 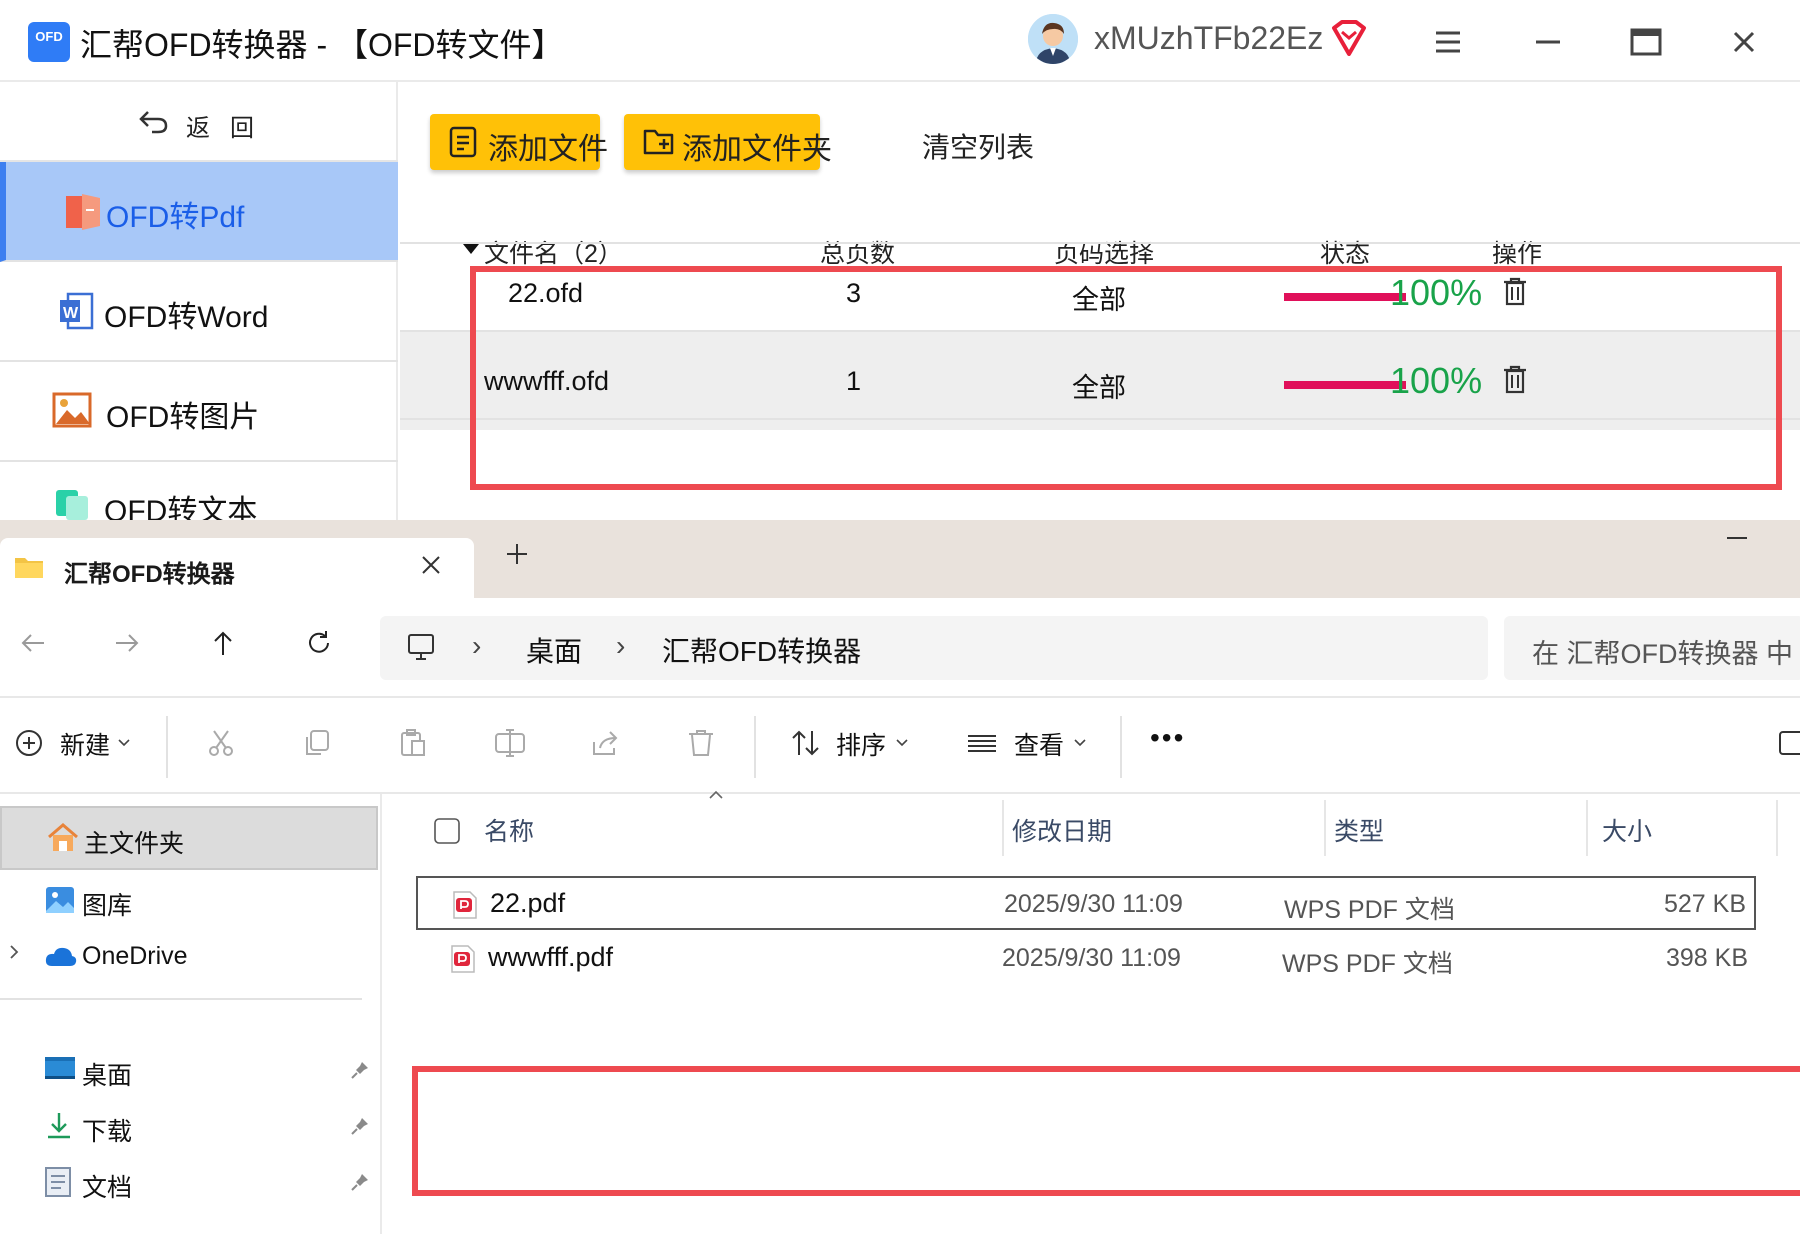 What do you see at coordinates (716, 795) in the screenshot?
I see `sort-caret-up-icon` at bounding box center [716, 795].